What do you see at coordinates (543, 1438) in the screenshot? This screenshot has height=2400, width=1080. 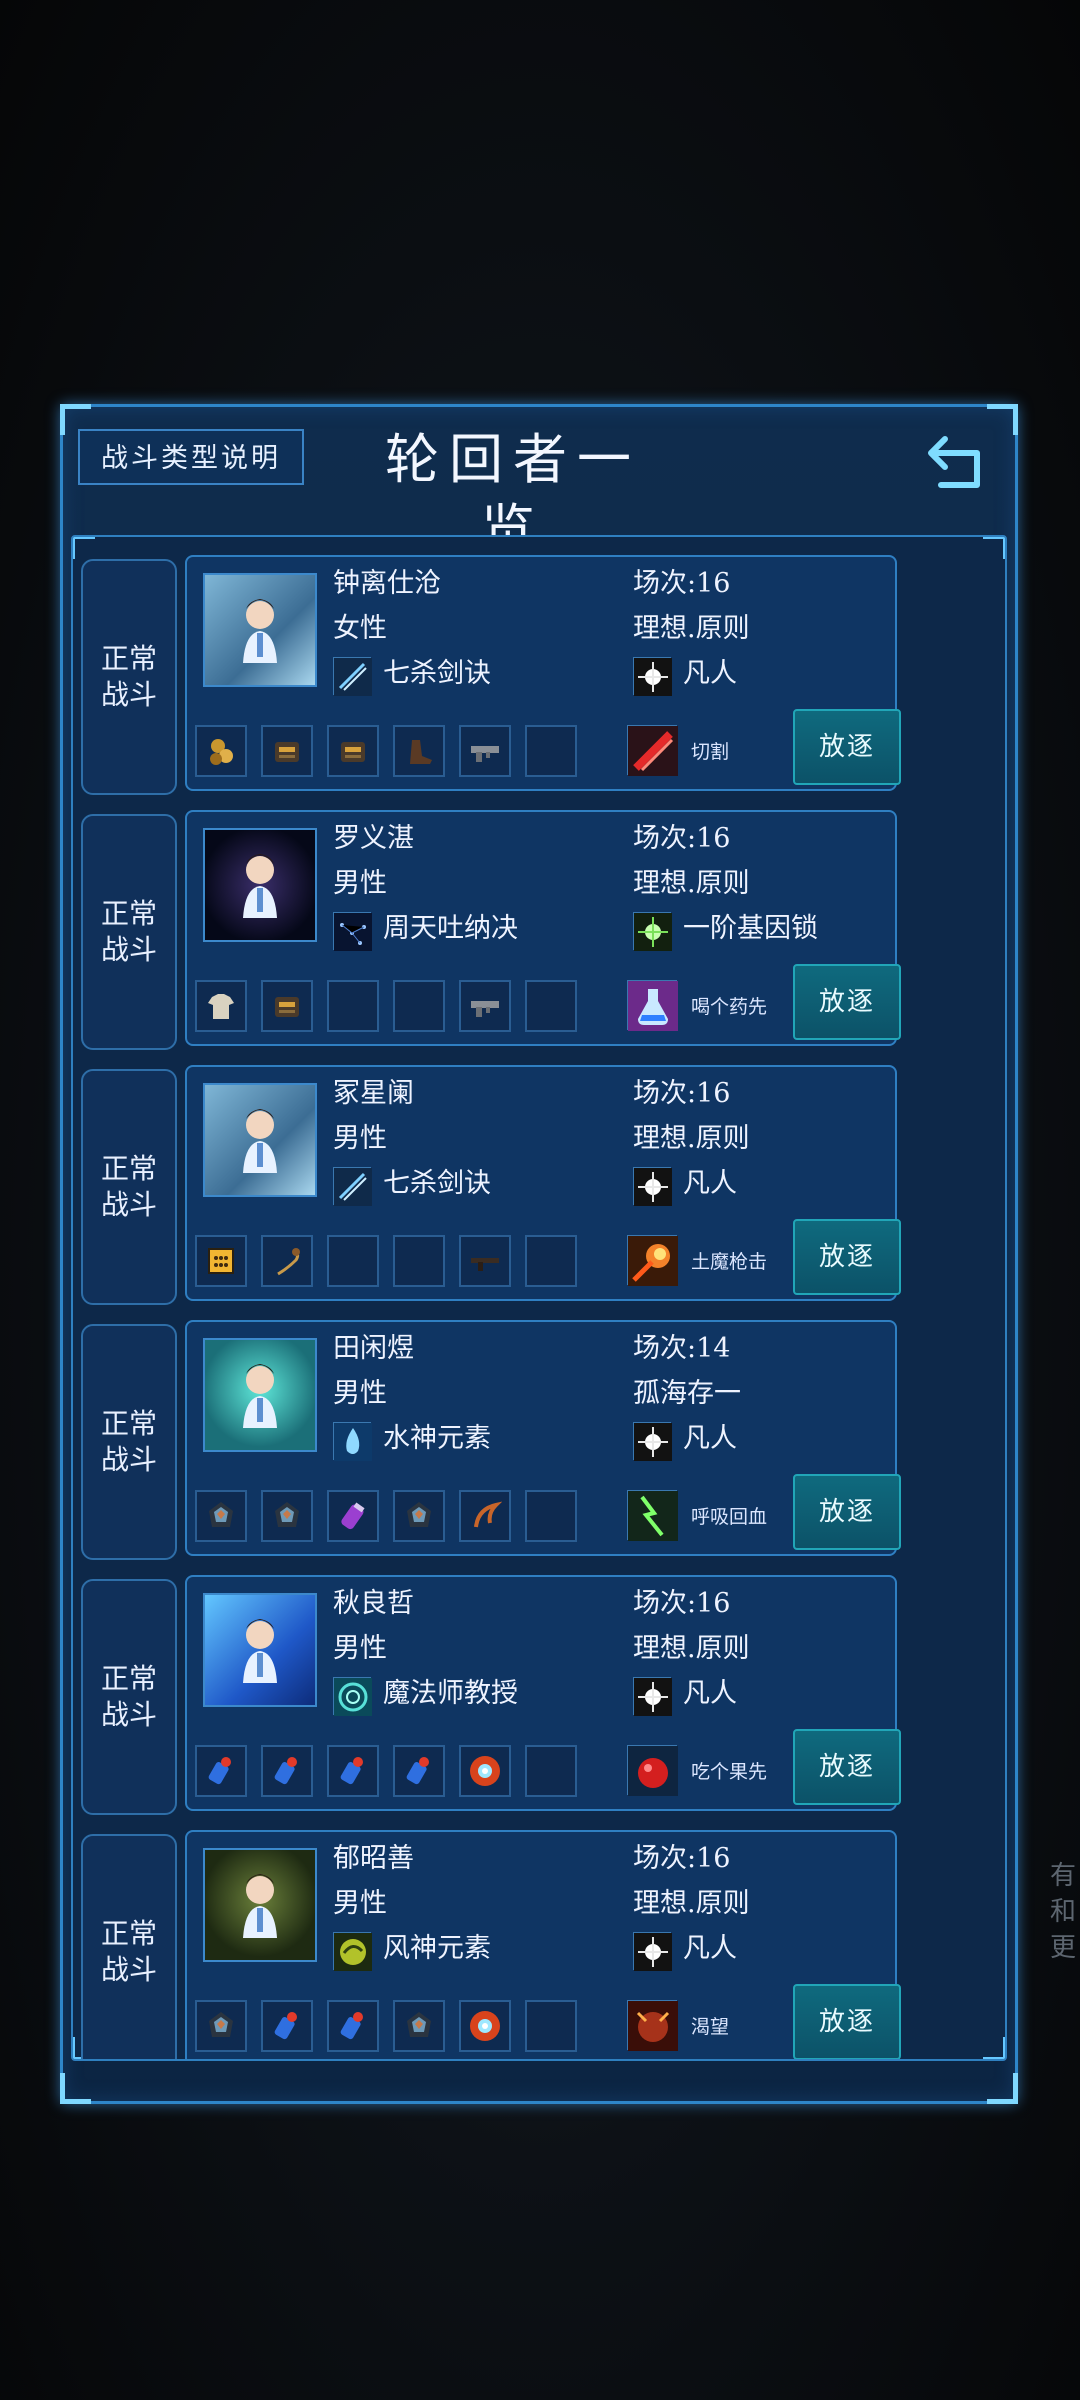 I see `reincarnator-card: 田闲煜 男性 水神元素 场次:14 孤海存一 凡人 呼吸回血 放逐` at bounding box center [543, 1438].